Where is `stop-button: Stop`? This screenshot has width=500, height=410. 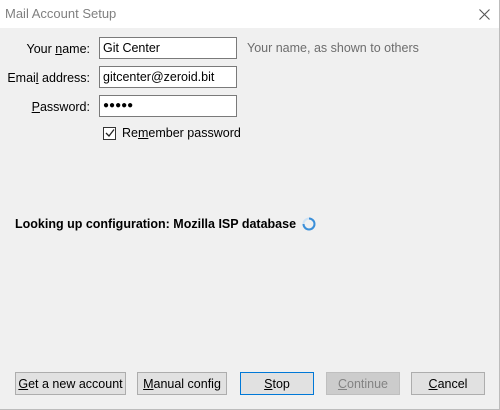
stop-button: Stop is located at coordinates (277, 383).